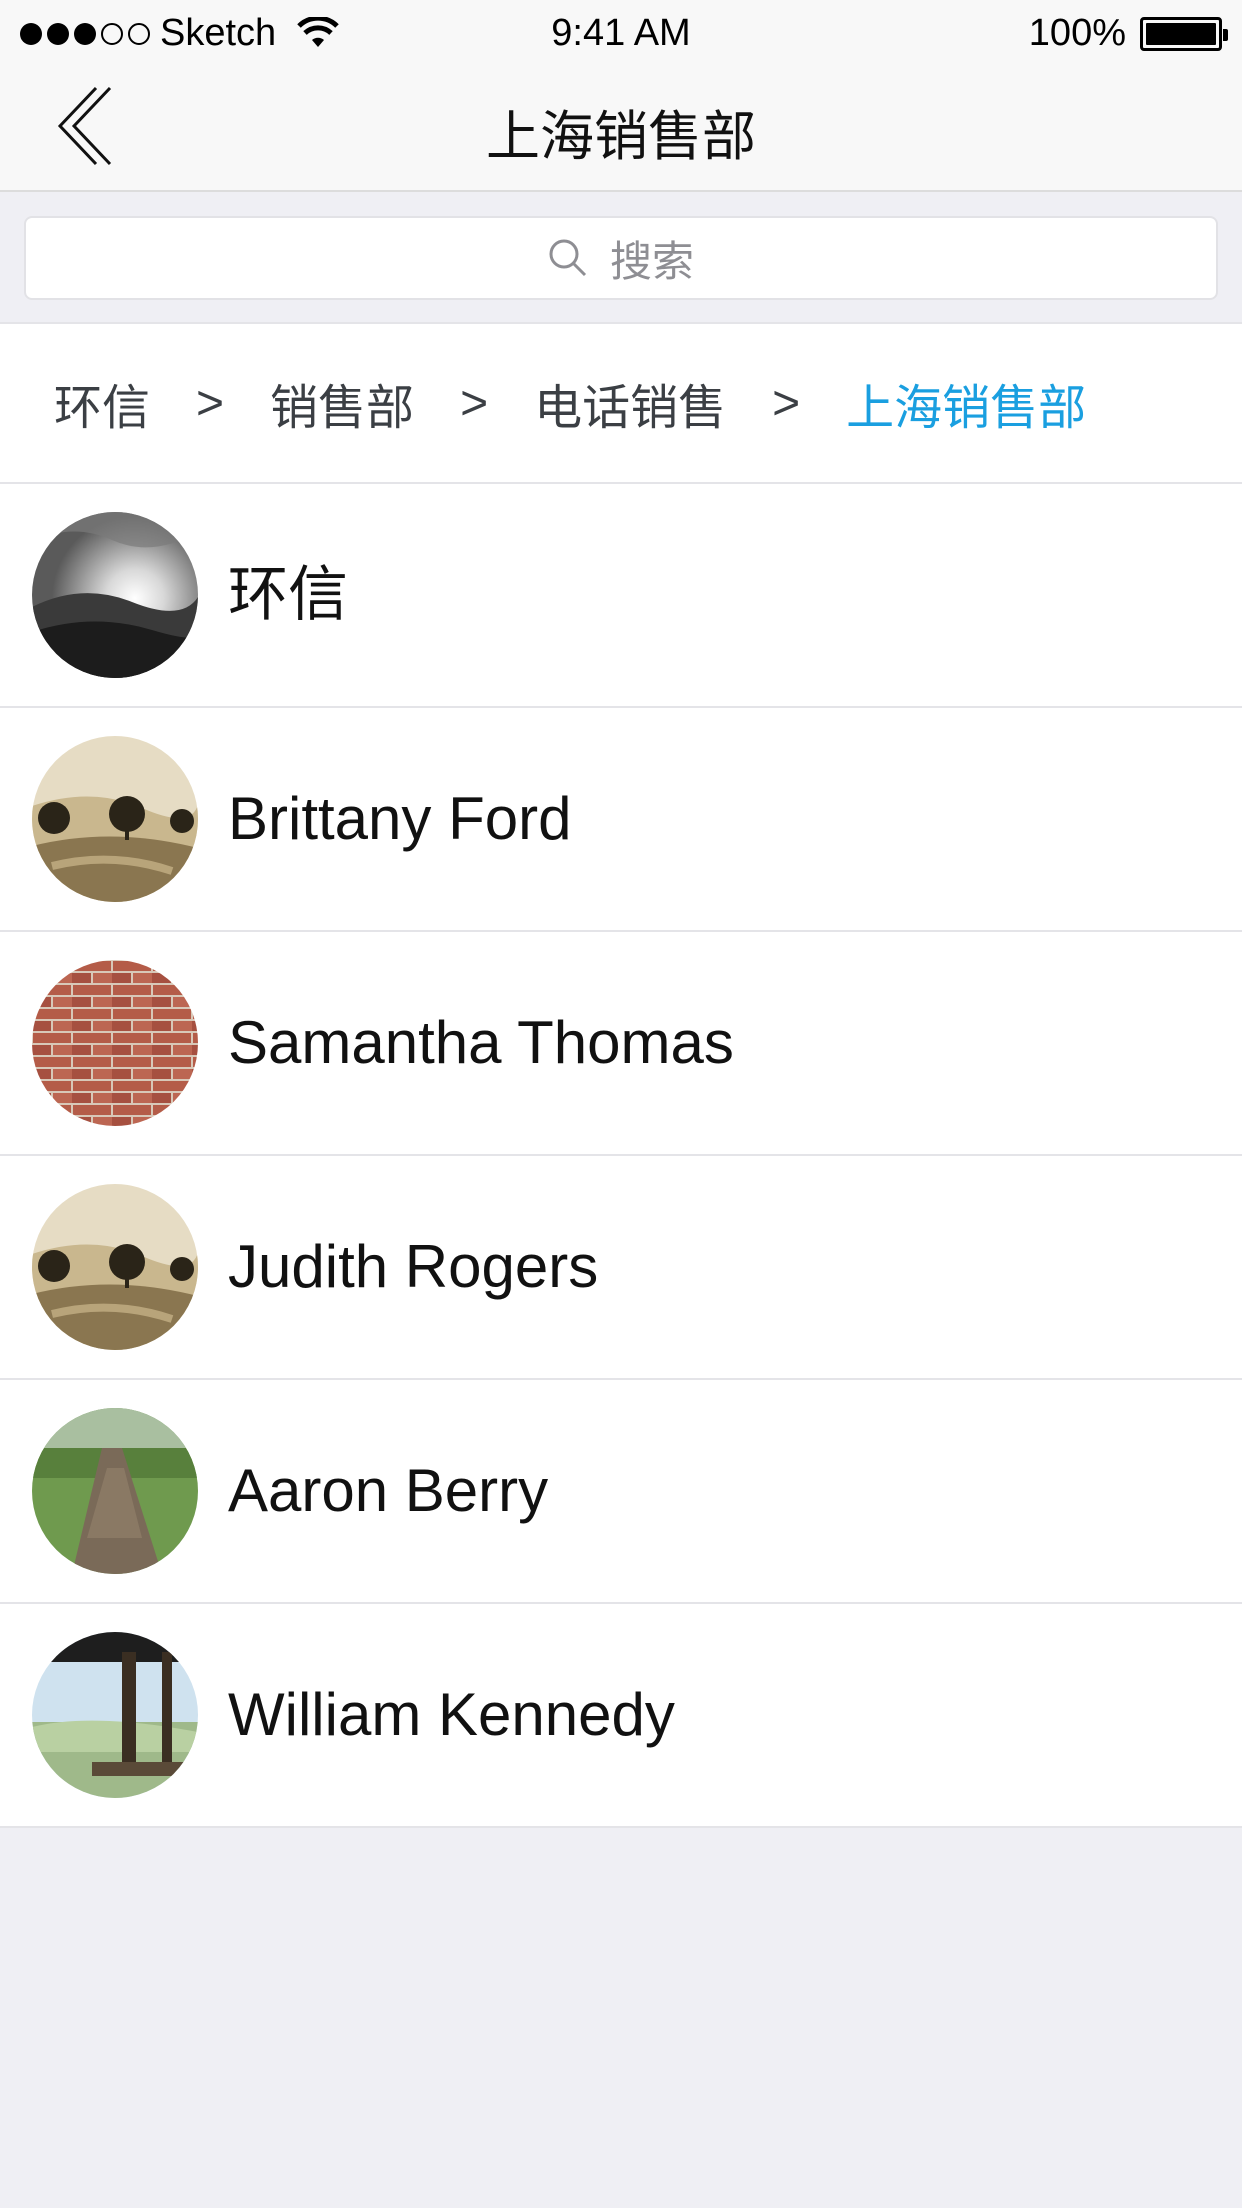  I want to click on breadcrumb: 环信 > 销售部 > 电话销售 > 上海销售部, so click(621, 404).